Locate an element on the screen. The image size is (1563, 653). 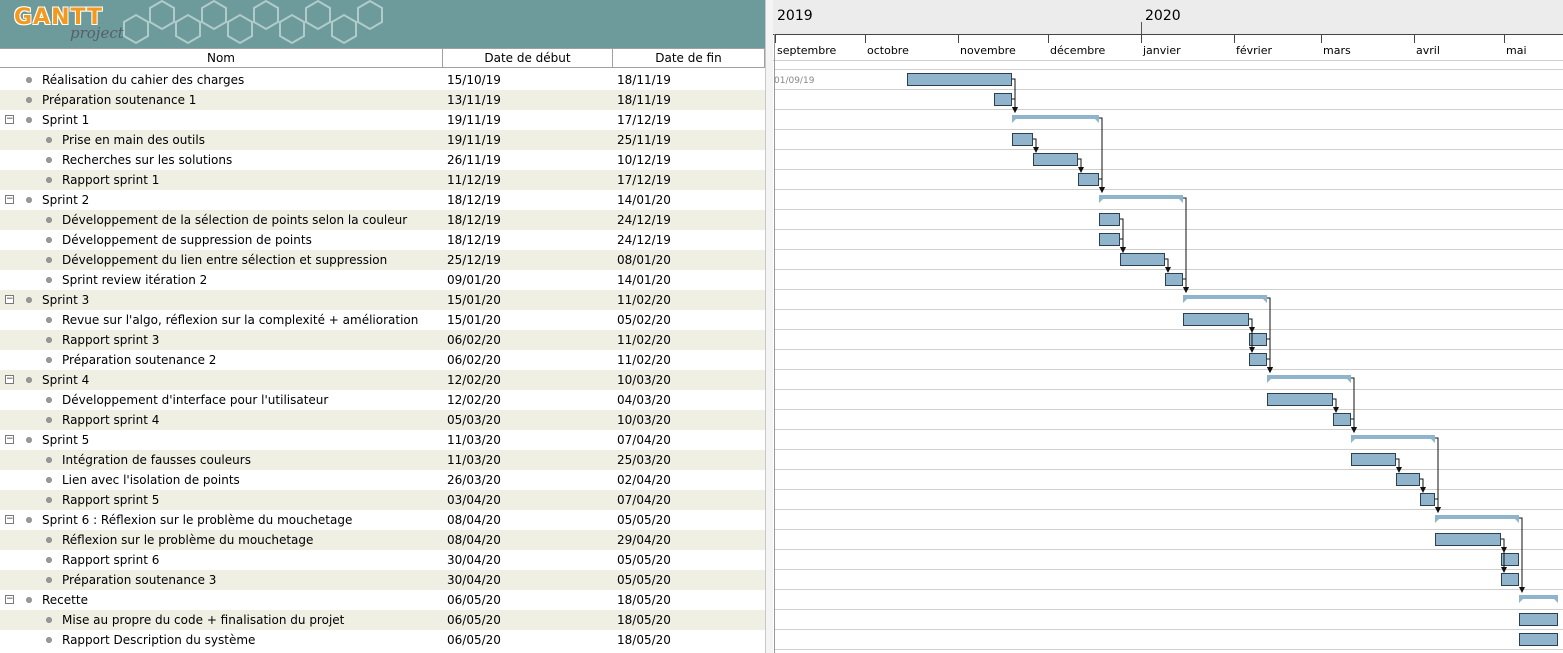
task-start-date: 15/10/19 is located at coordinates (474, 80).